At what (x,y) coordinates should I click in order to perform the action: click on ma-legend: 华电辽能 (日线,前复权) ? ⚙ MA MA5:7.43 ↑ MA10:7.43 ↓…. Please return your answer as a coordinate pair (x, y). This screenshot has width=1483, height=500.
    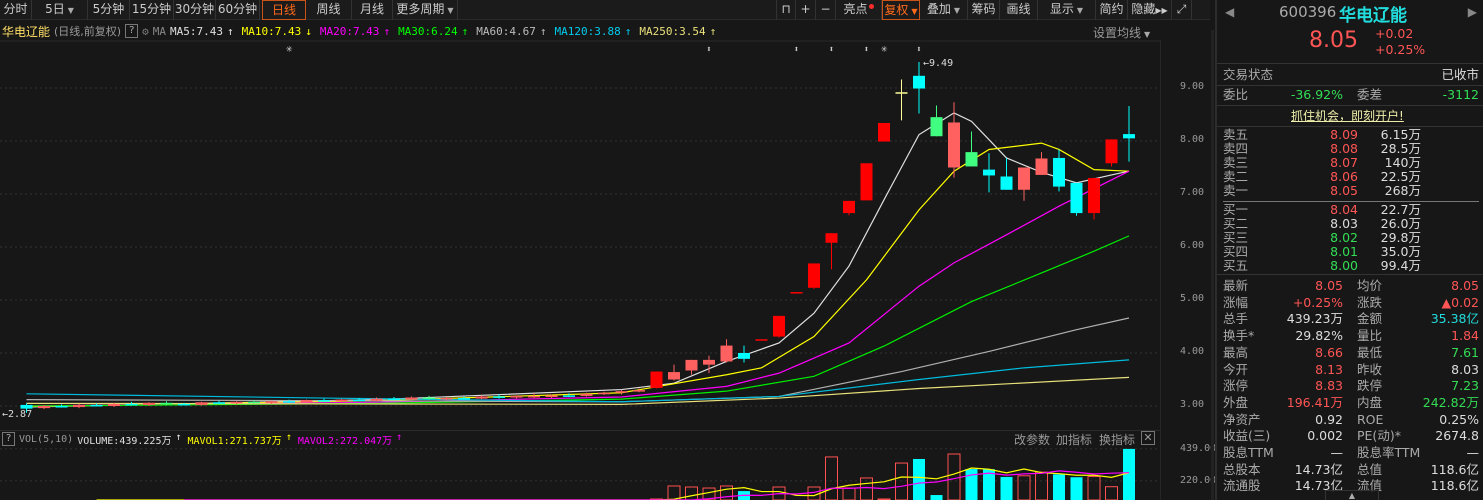
    Looking at the image, I should click on (364, 31).